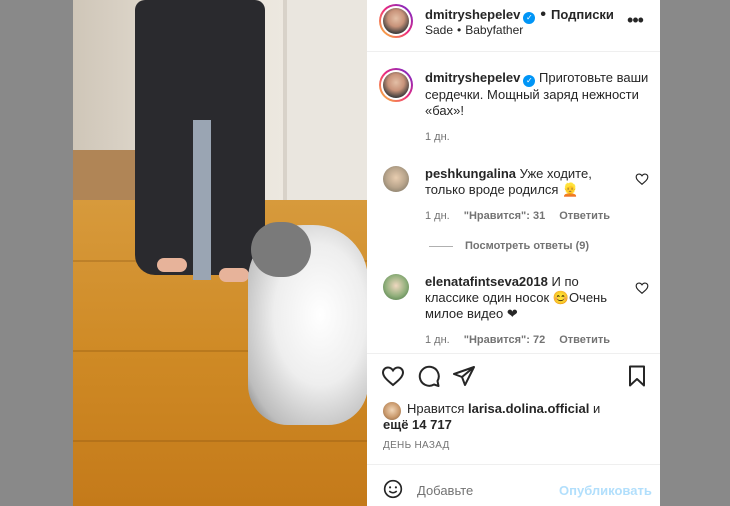 This screenshot has width=730, height=506. Describe the element at coordinates (396, 21) in the screenshot. I see `author-avatar` at that location.